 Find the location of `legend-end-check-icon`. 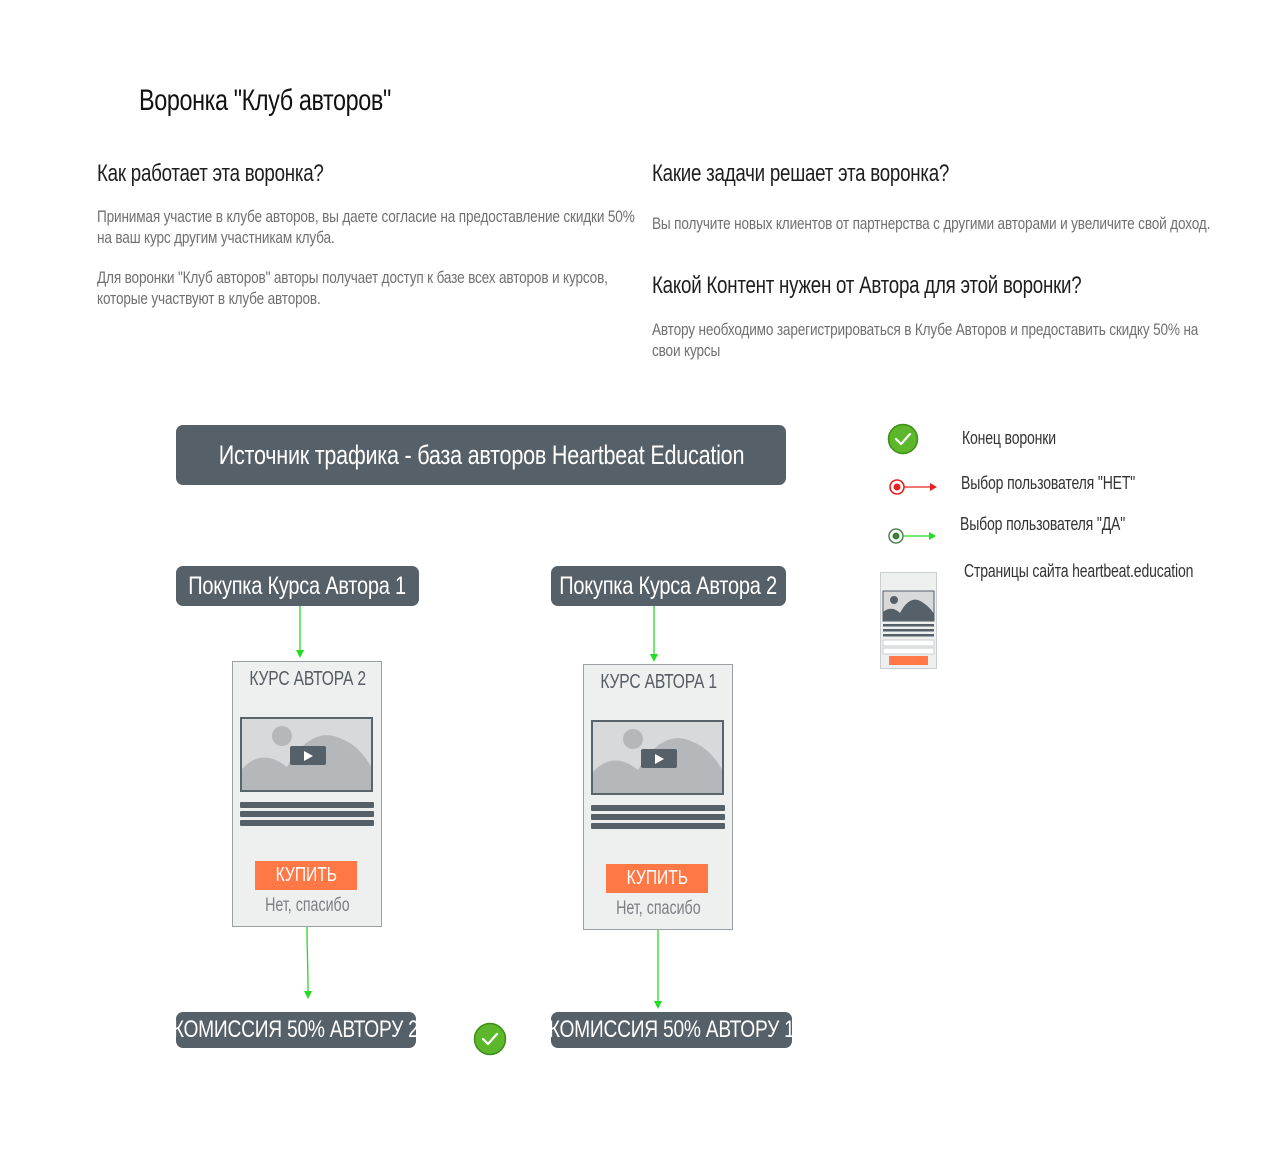

legend-end-check-icon is located at coordinates (903, 439).